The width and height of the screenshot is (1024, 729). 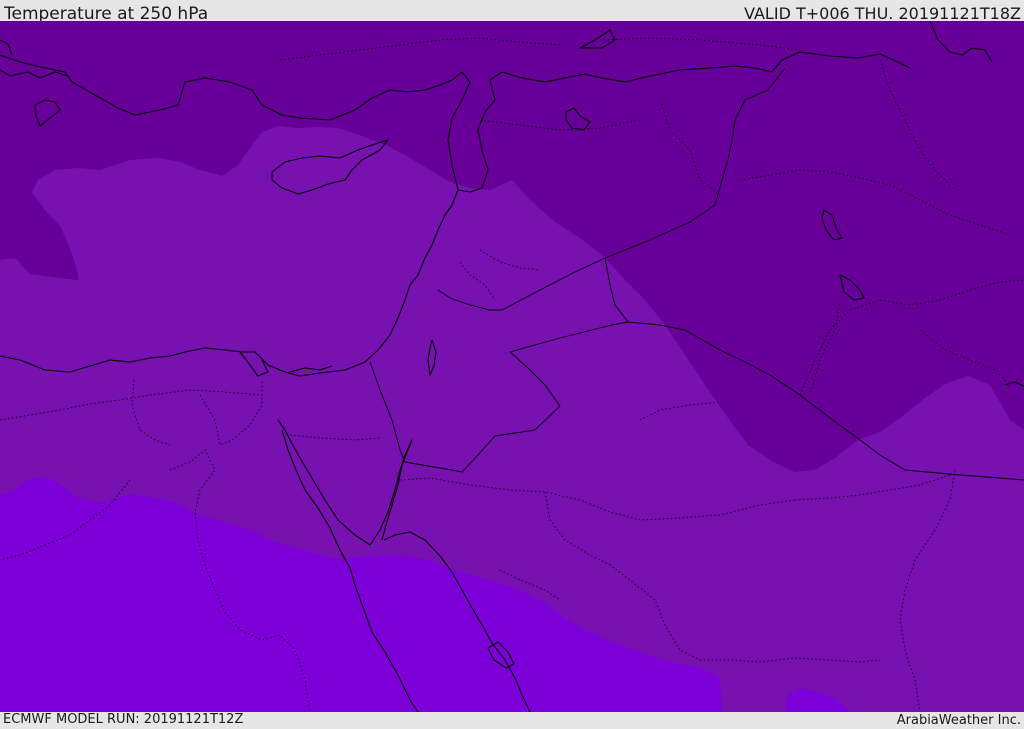 I want to click on credit-label: ArabiaWeather Inc., so click(x=958, y=720).